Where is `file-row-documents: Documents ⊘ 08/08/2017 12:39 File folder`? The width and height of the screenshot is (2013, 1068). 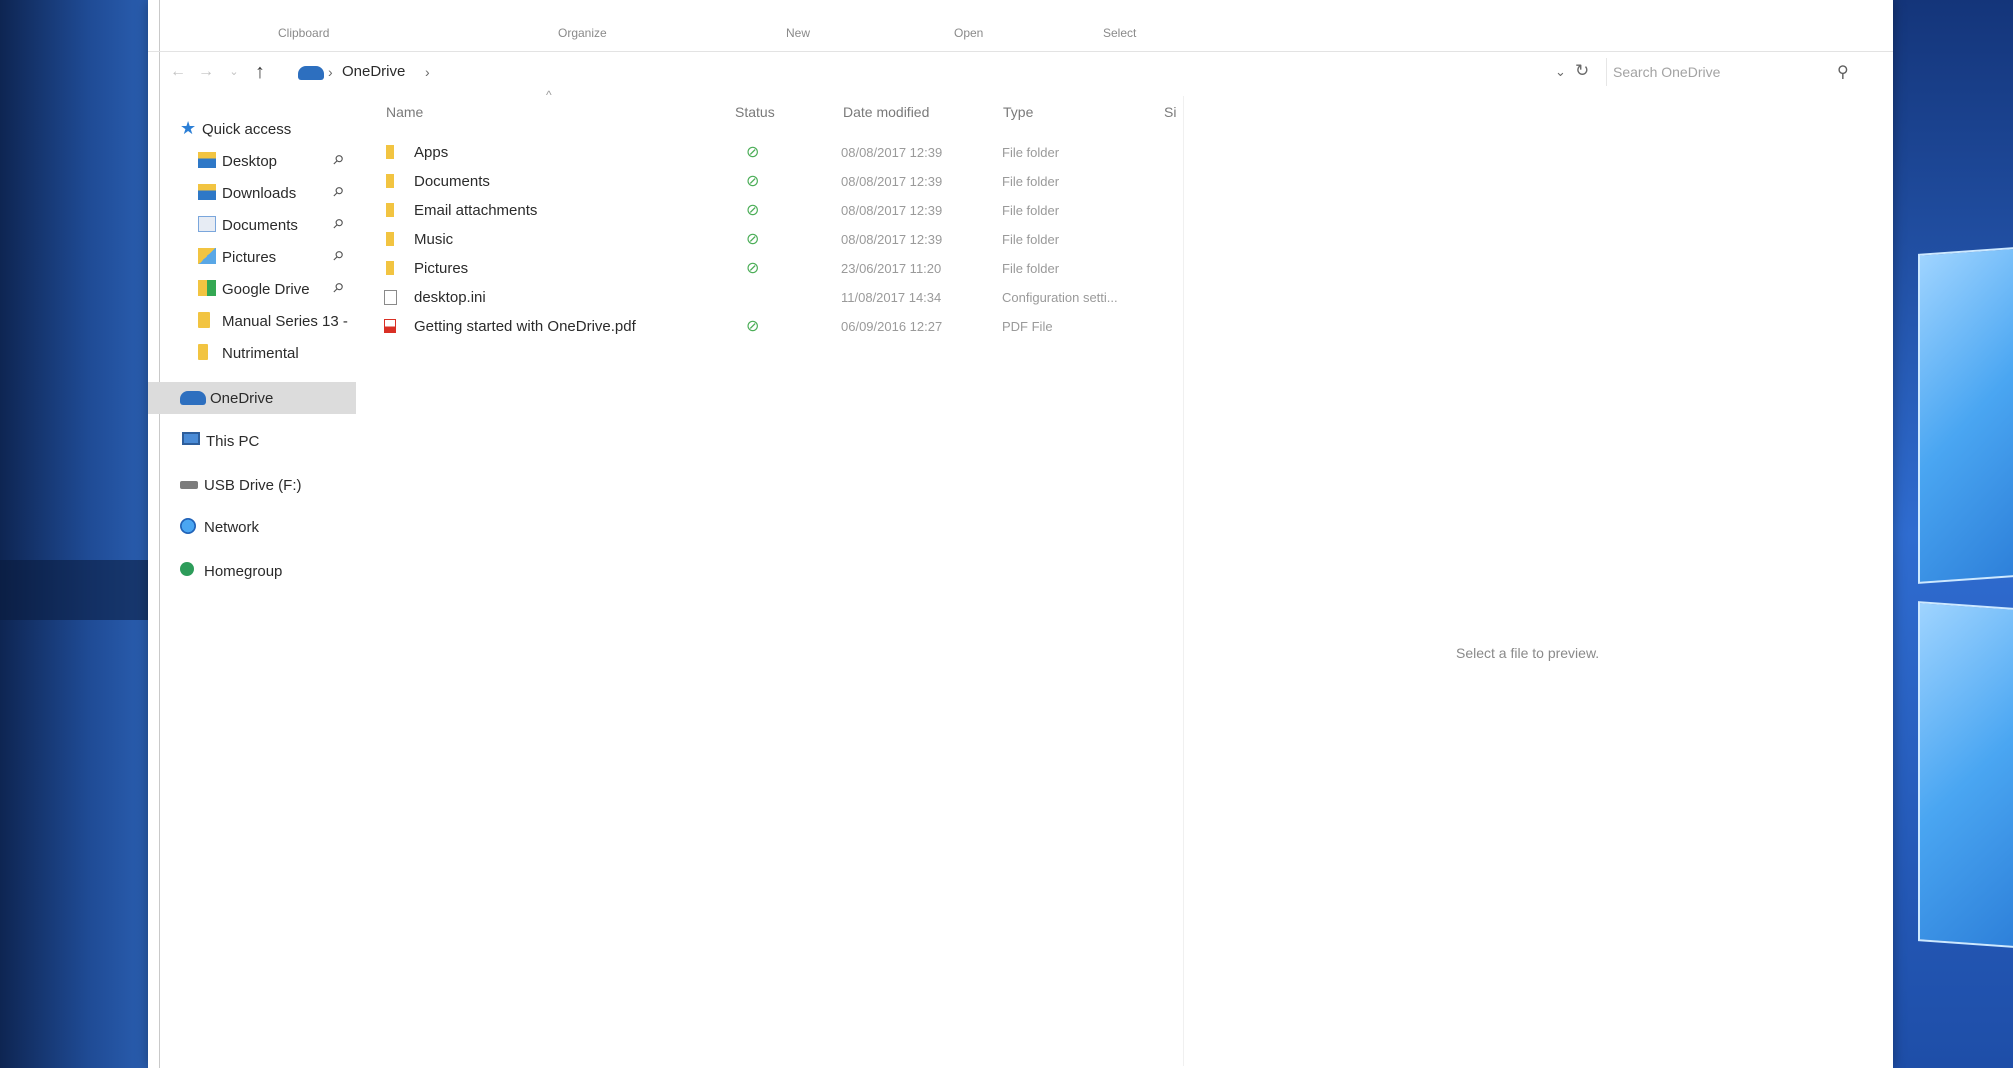
file-row-documents: Documents ⊘ 08/08/2017 12:39 File folder is located at coordinates (830, 182).